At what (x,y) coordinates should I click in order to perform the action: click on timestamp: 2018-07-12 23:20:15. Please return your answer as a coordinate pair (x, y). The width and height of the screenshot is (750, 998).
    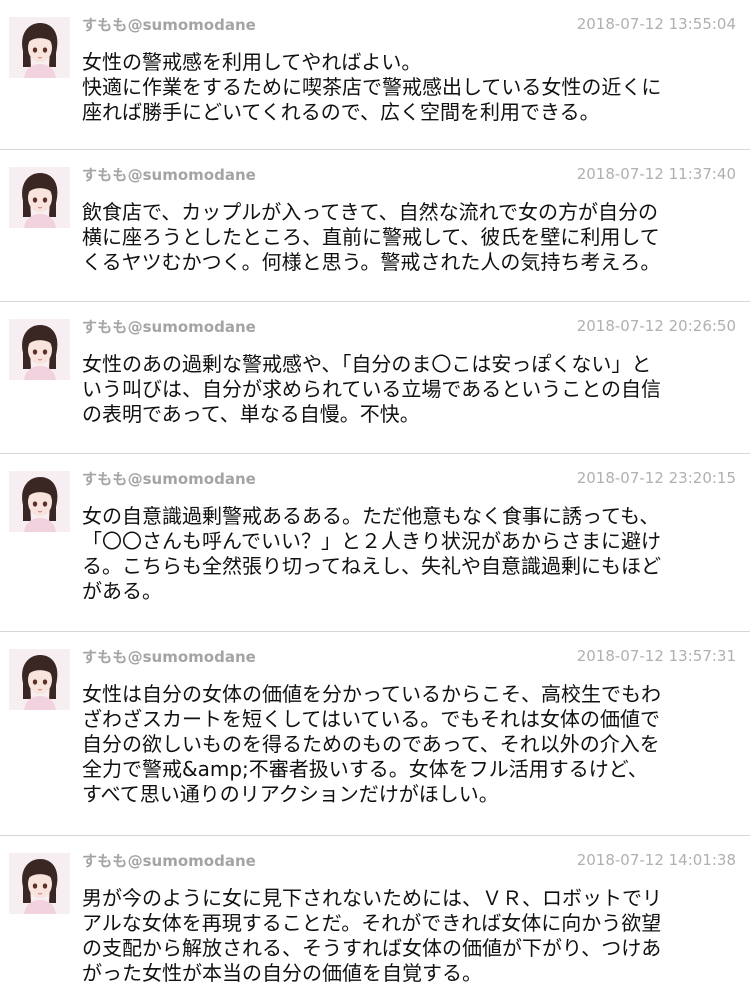
    Looking at the image, I should click on (656, 478).